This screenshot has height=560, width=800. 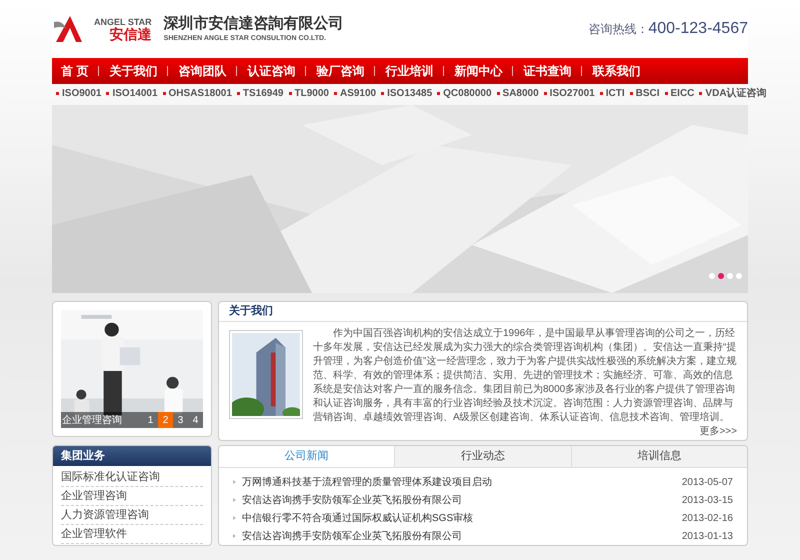 What do you see at coordinates (409, 71) in the screenshot?
I see `nav-link: 行业培训` at bounding box center [409, 71].